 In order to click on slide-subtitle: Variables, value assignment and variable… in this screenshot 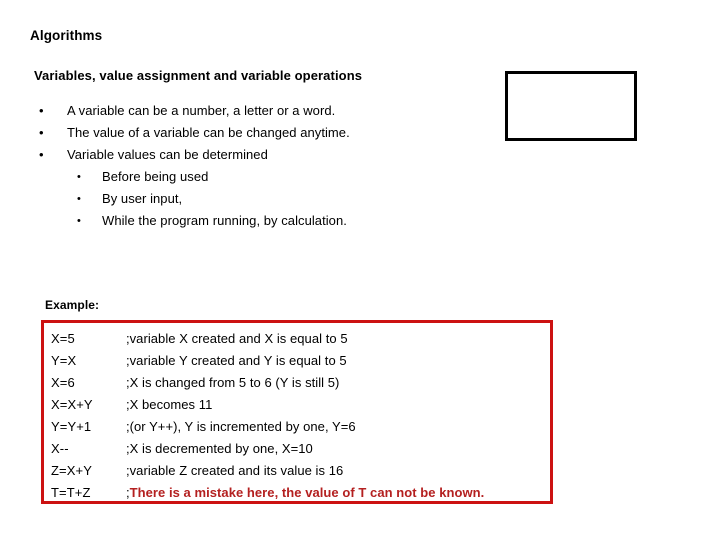, I will do `click(198, 75)`.